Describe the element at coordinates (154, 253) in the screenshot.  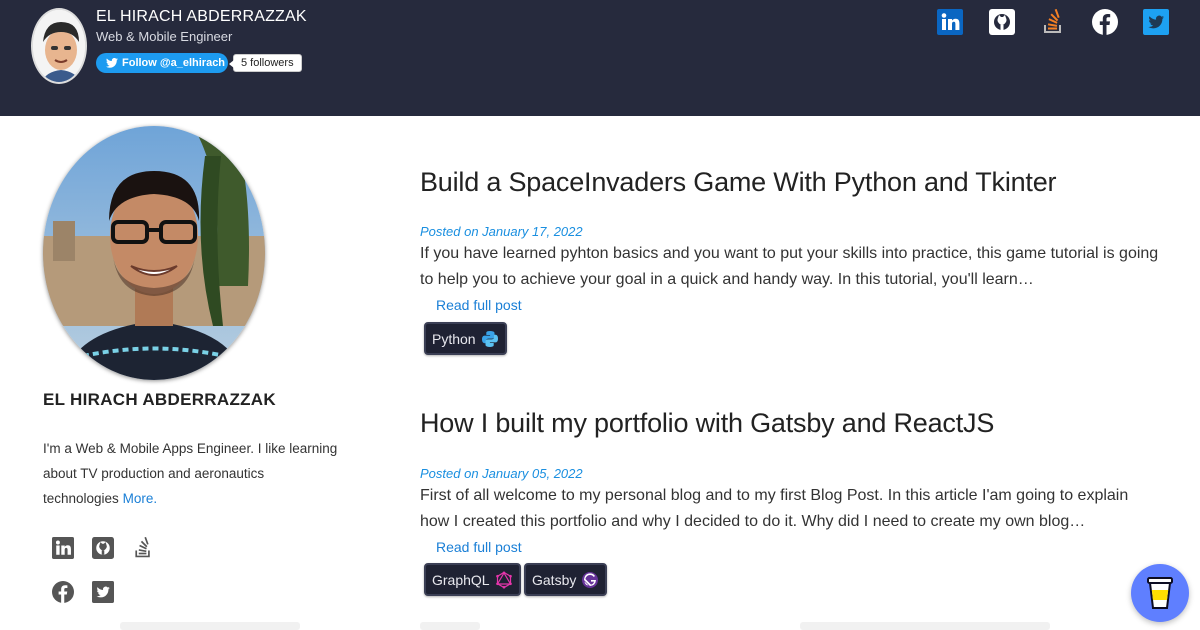
I see `profile-photo` at that location.